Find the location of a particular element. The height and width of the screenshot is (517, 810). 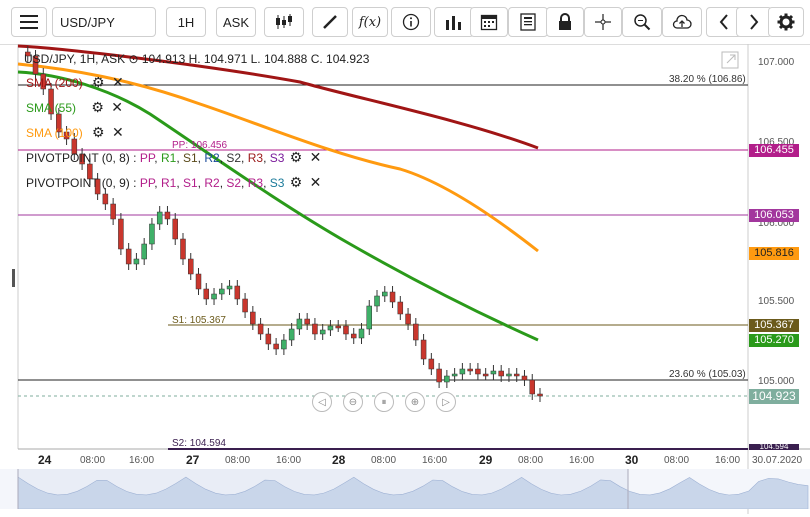

expand-icon is located at coordinates (730, 60).